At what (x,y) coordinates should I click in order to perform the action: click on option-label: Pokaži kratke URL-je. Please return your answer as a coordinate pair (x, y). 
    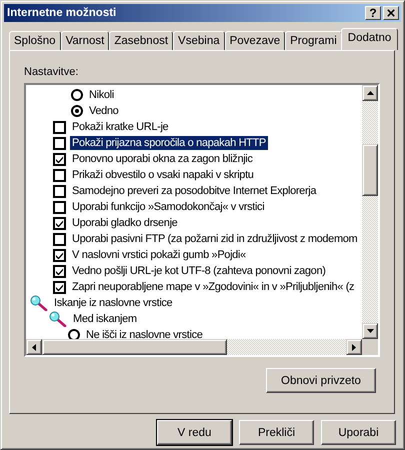
    Looking at the image, I should click on (120, 127).